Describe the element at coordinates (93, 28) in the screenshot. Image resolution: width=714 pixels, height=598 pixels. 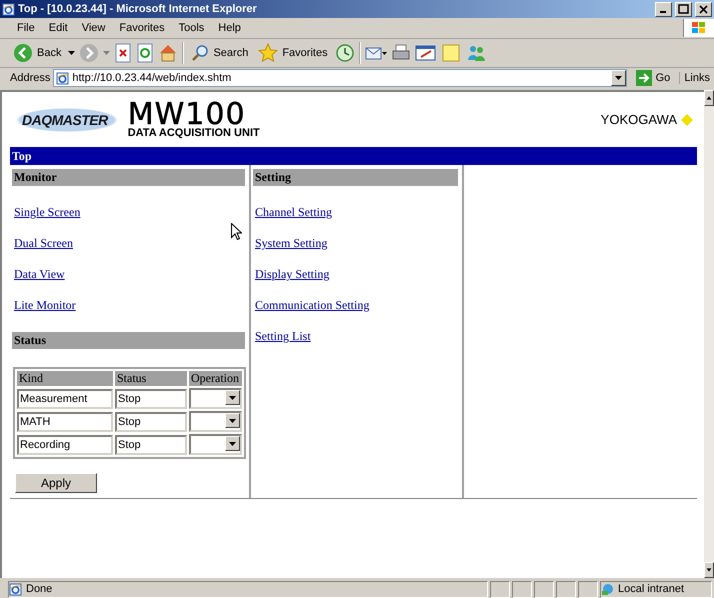
I see `menu-item: View` at that location.